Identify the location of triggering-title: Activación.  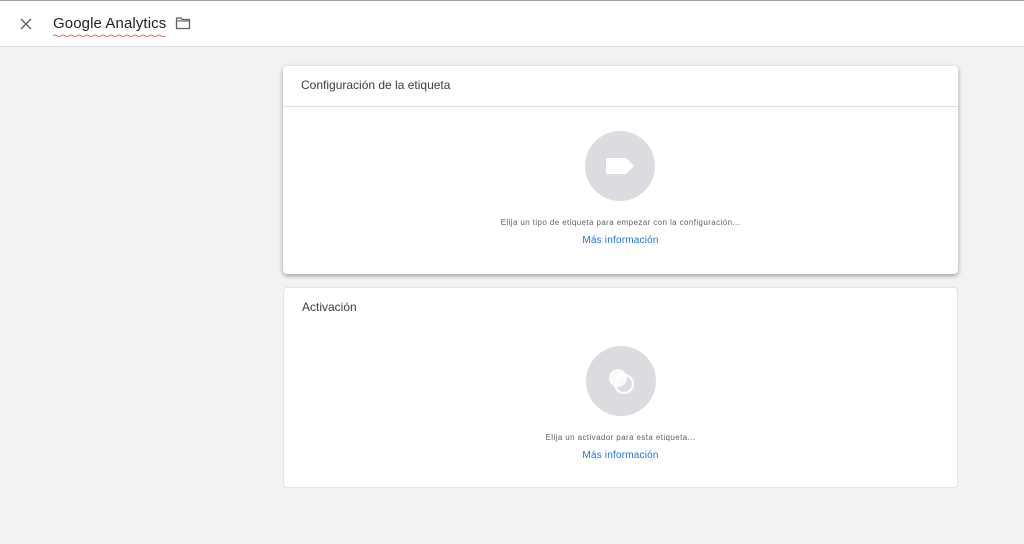
(329, 307).